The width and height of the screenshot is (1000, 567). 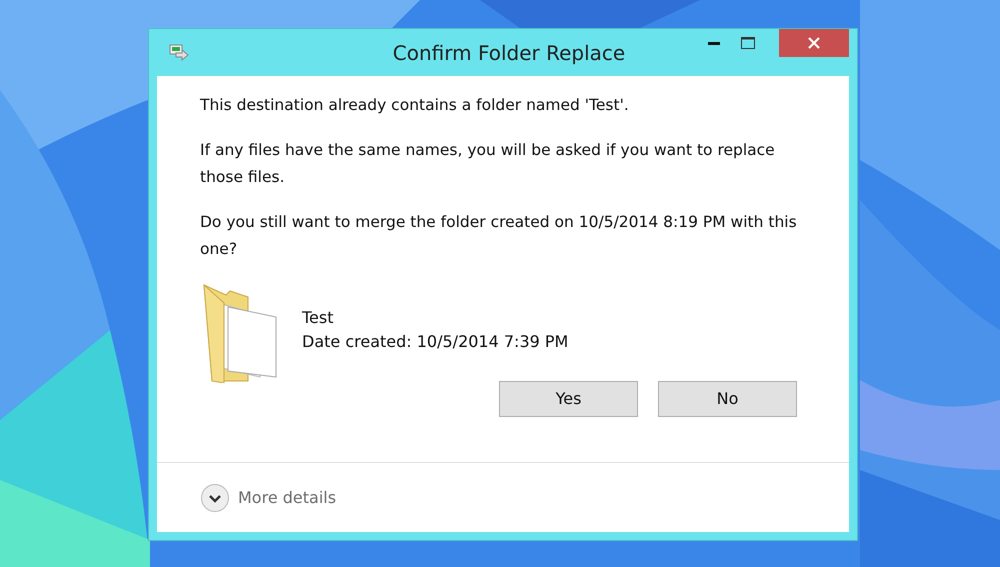 What do you see at coordinates (435, 342) in the screenshot?
I see `date-created: Date created: 10/5/2014 7:39 PM` at bounding box center [435, 342].